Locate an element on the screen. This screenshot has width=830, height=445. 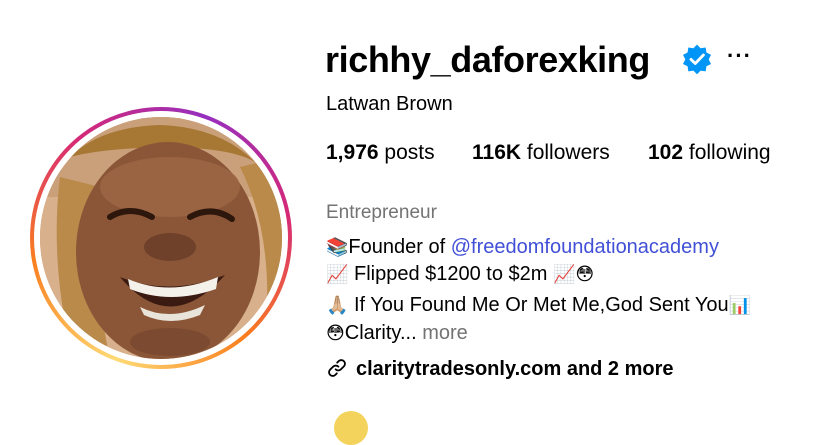
link-icon is located at coordinates (337, 368).